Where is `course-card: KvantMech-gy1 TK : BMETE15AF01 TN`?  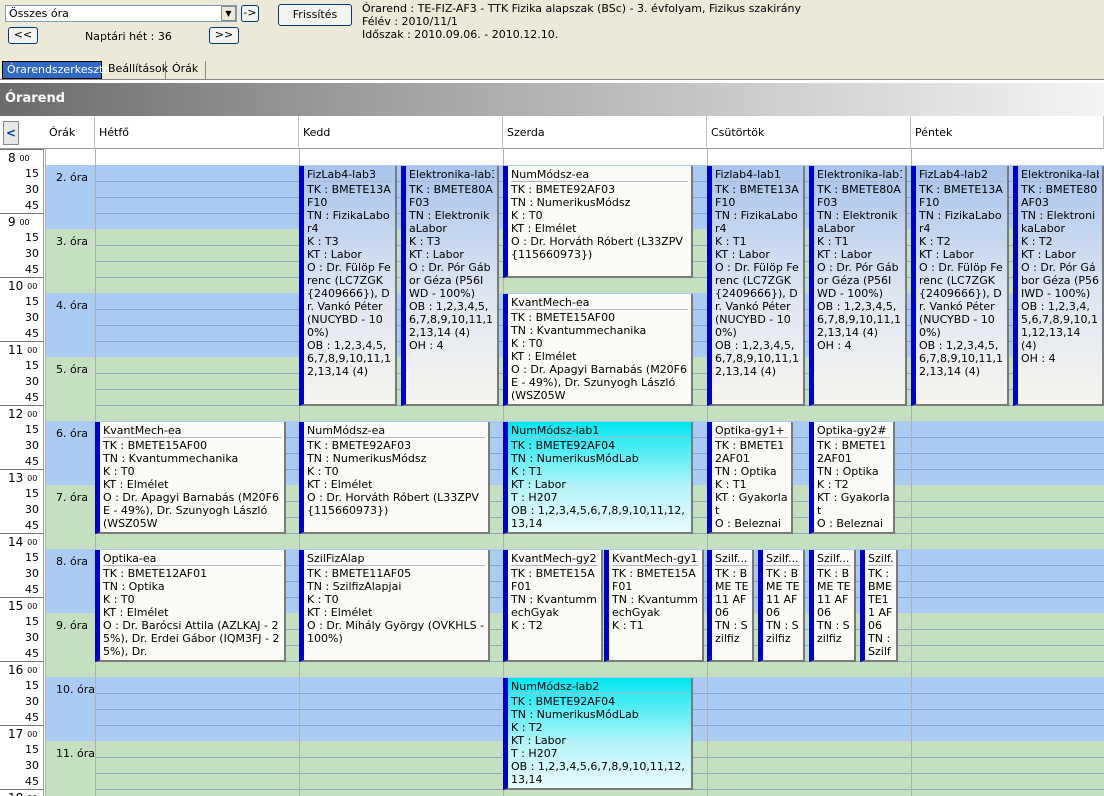
course-card: KvantMech-gy1 TK : BMETE15AF01 TN is located at coordinates (654, 606).